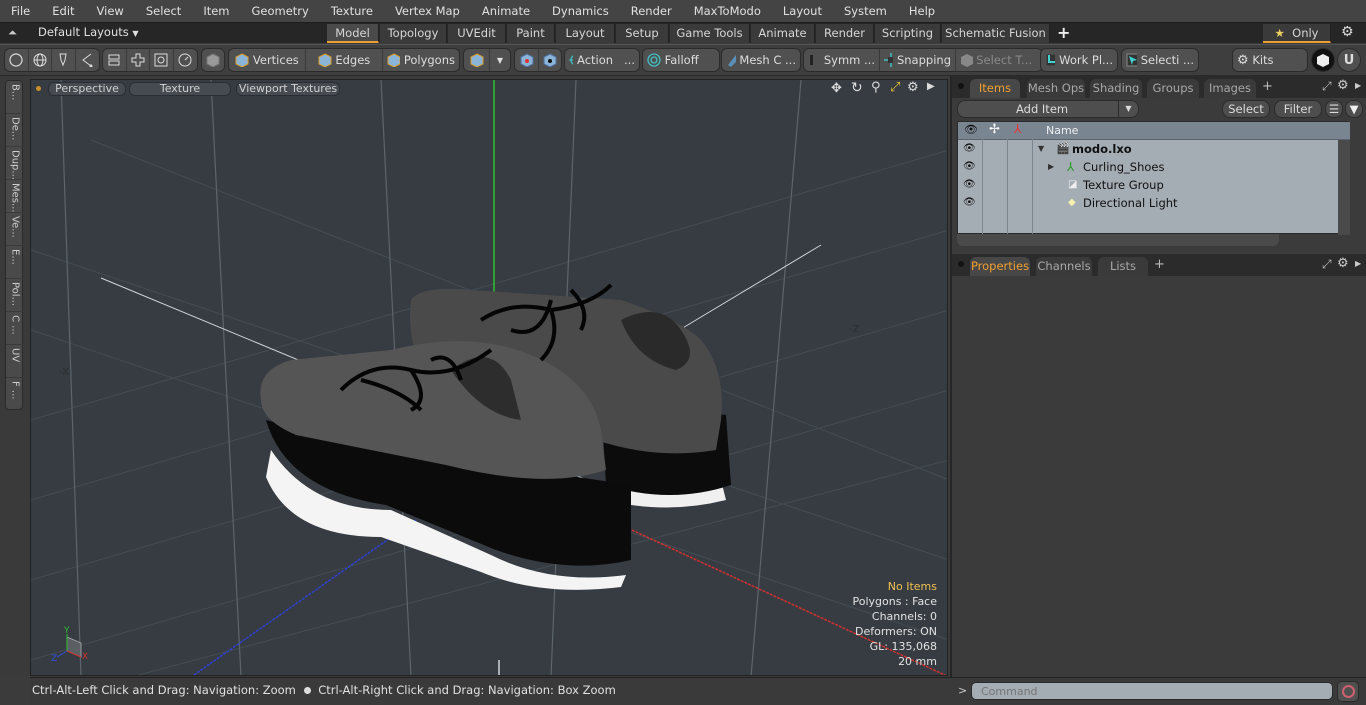 The image size is (1366, 705). Describe the element at coordinates (585, 33) in the screenshot. I see `tab-layout: Layout` at that location.